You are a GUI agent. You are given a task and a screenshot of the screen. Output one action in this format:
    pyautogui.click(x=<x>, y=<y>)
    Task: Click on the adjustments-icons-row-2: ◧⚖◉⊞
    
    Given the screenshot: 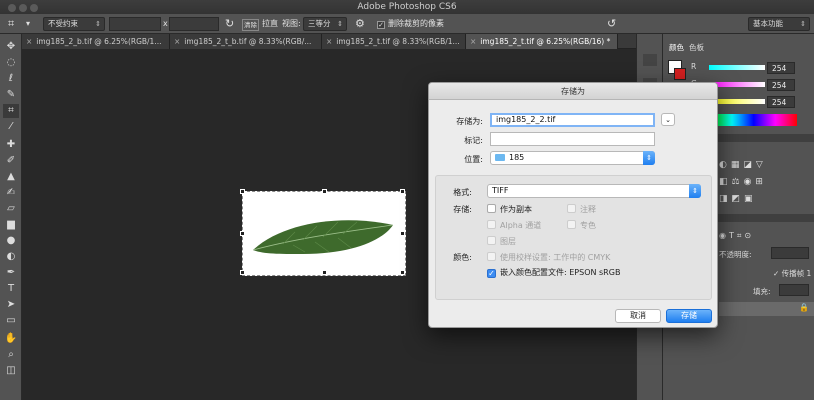 What is the action you would take?
    pyautogui.click(x=743, y=182)
    